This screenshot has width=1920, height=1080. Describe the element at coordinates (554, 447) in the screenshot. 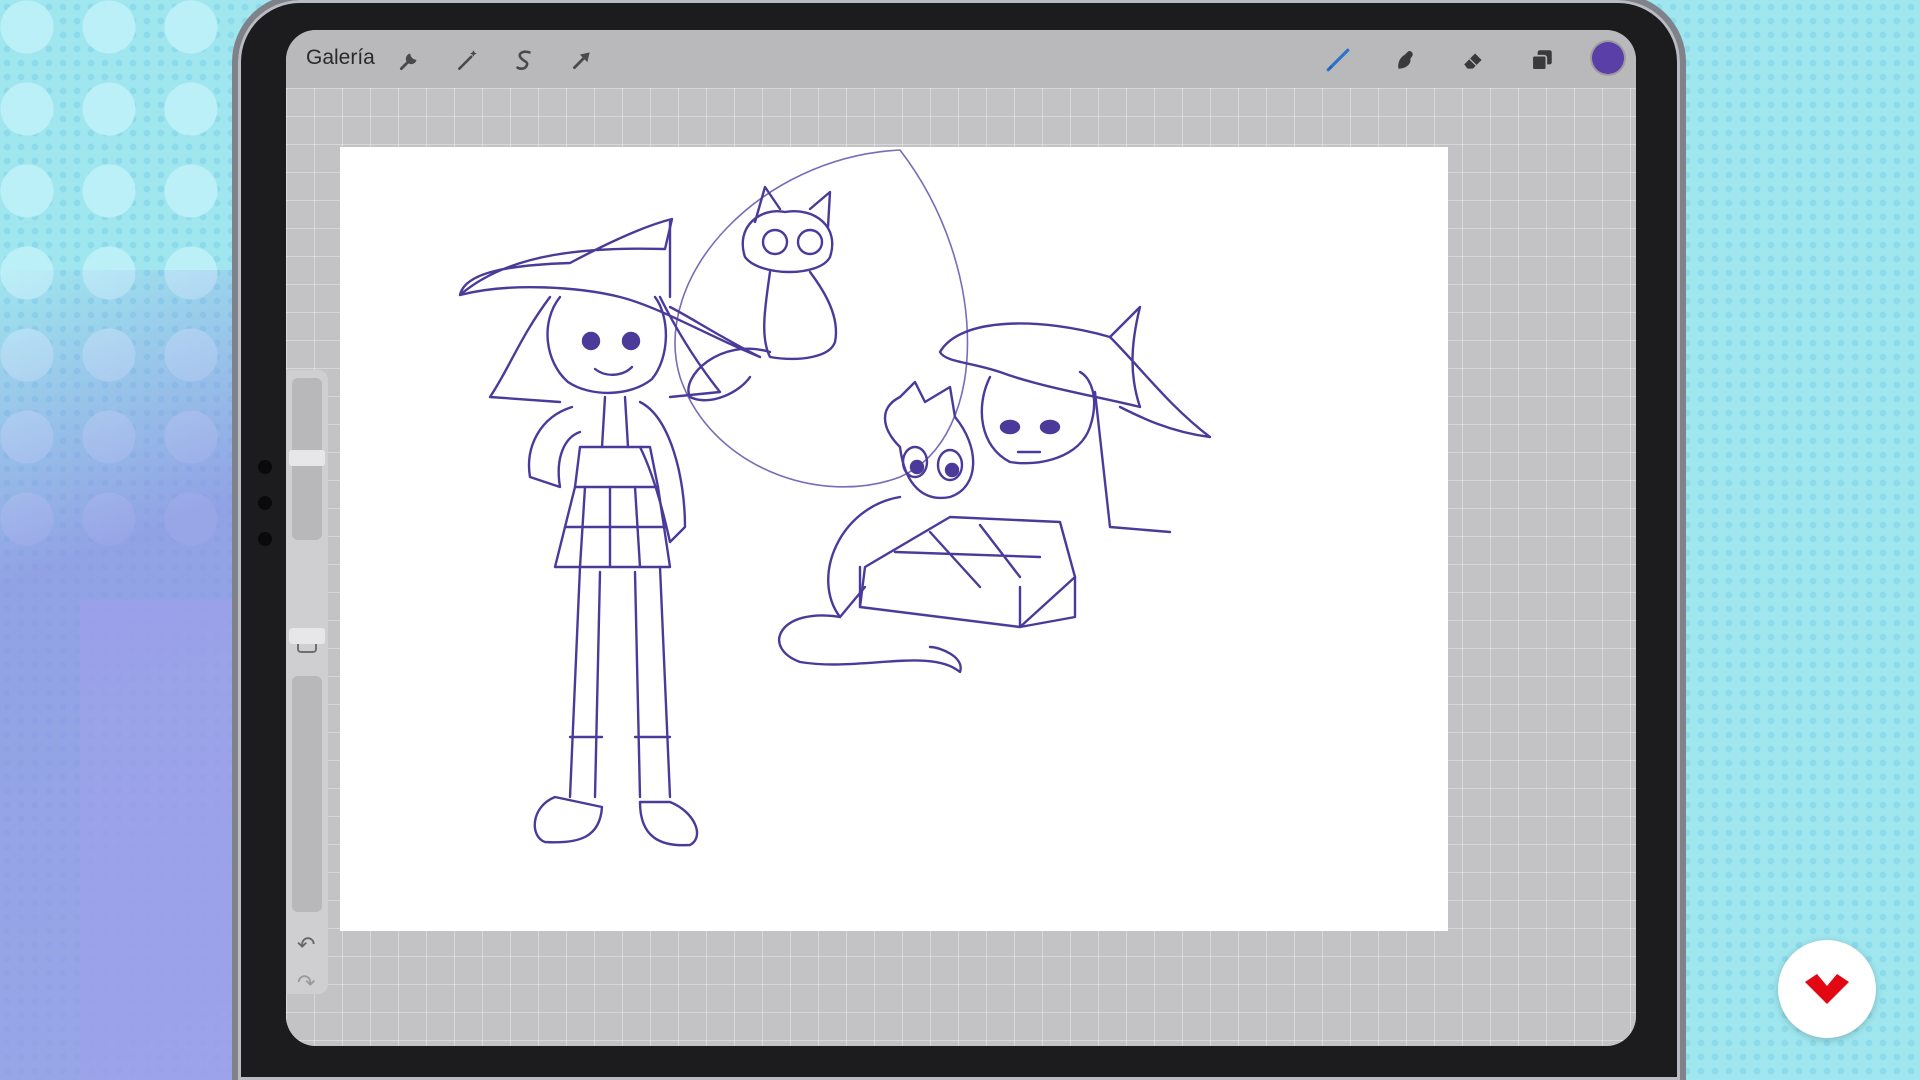

I see `witch-arm` at that location.